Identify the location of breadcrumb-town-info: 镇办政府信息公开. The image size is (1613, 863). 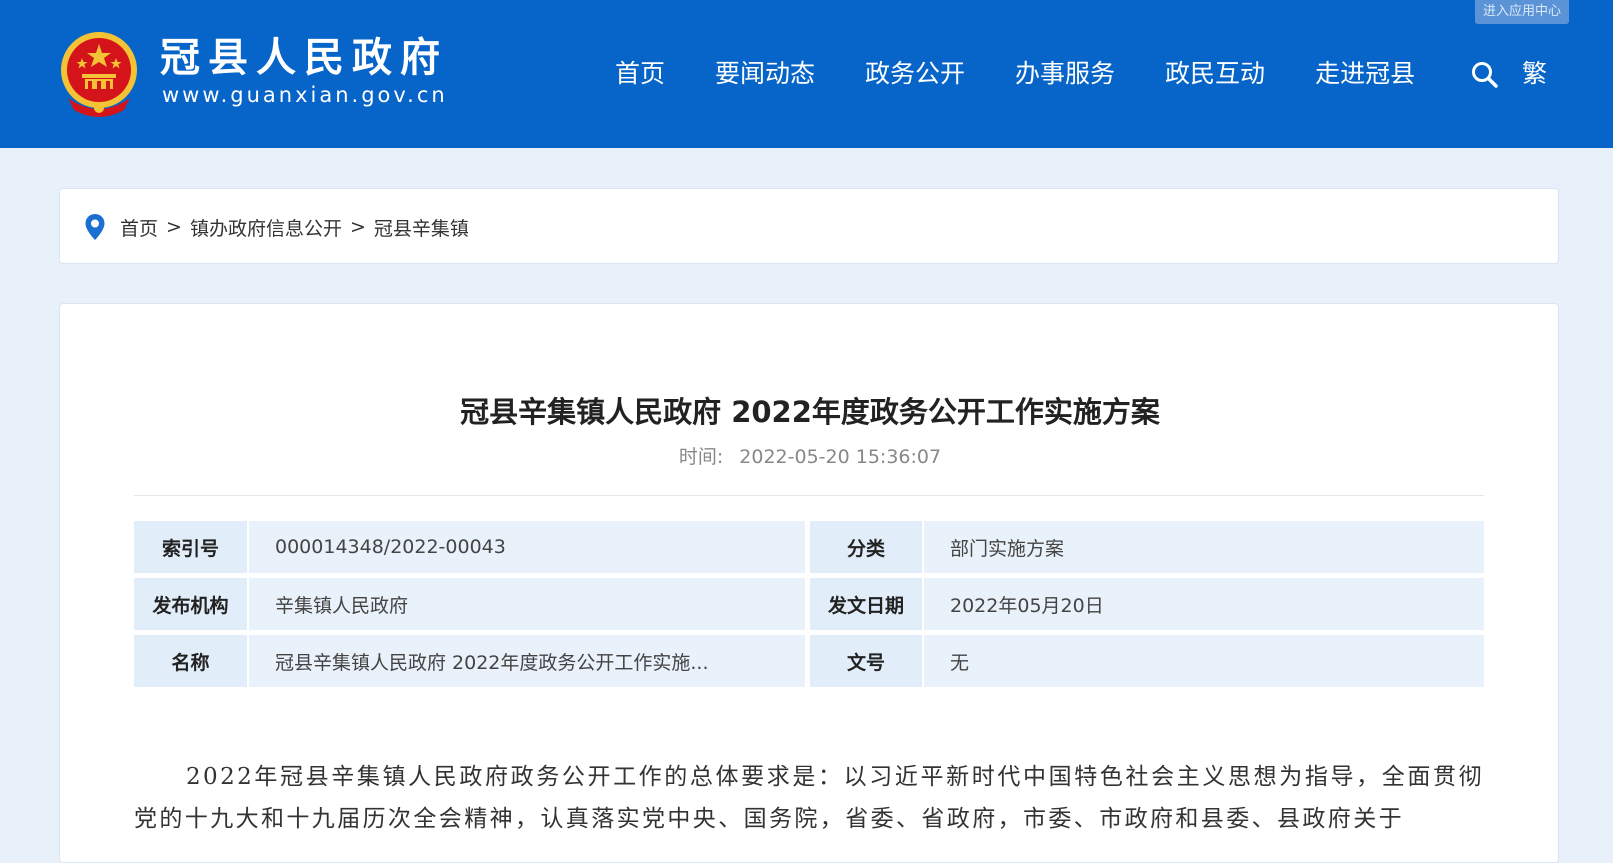
(266, 227).